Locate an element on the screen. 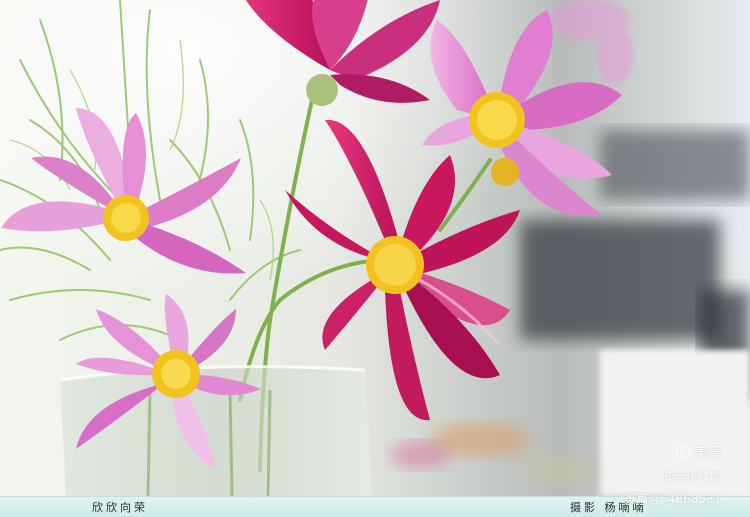  watermark-brand: 美篇 is located at coordinates (699, 452).